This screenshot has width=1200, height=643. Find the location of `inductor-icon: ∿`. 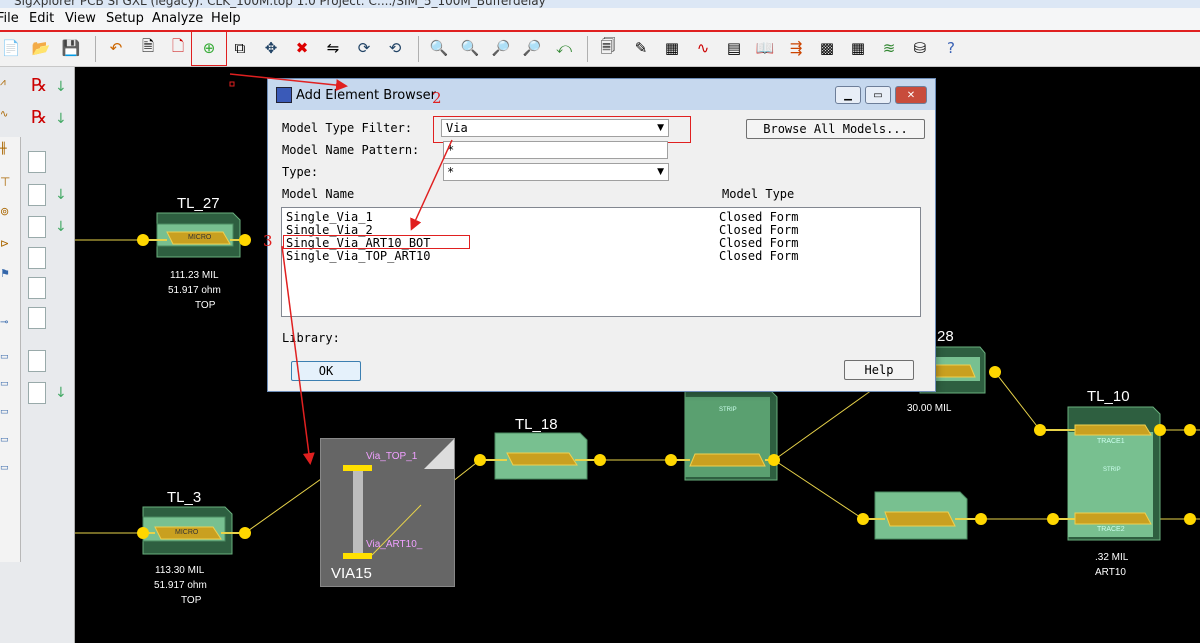

inductor-icon: ∿ is located at coordinates (4, 114).